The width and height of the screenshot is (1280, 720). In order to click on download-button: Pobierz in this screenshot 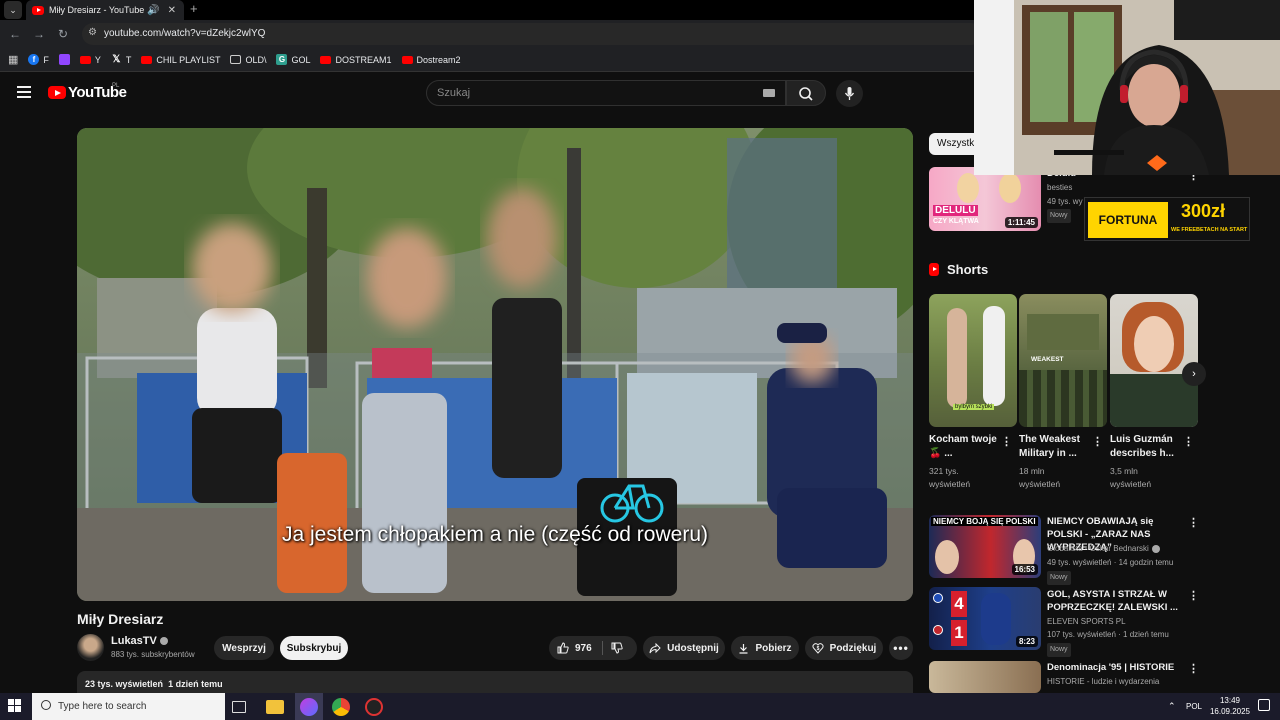, I will do `click(765, 648)`.